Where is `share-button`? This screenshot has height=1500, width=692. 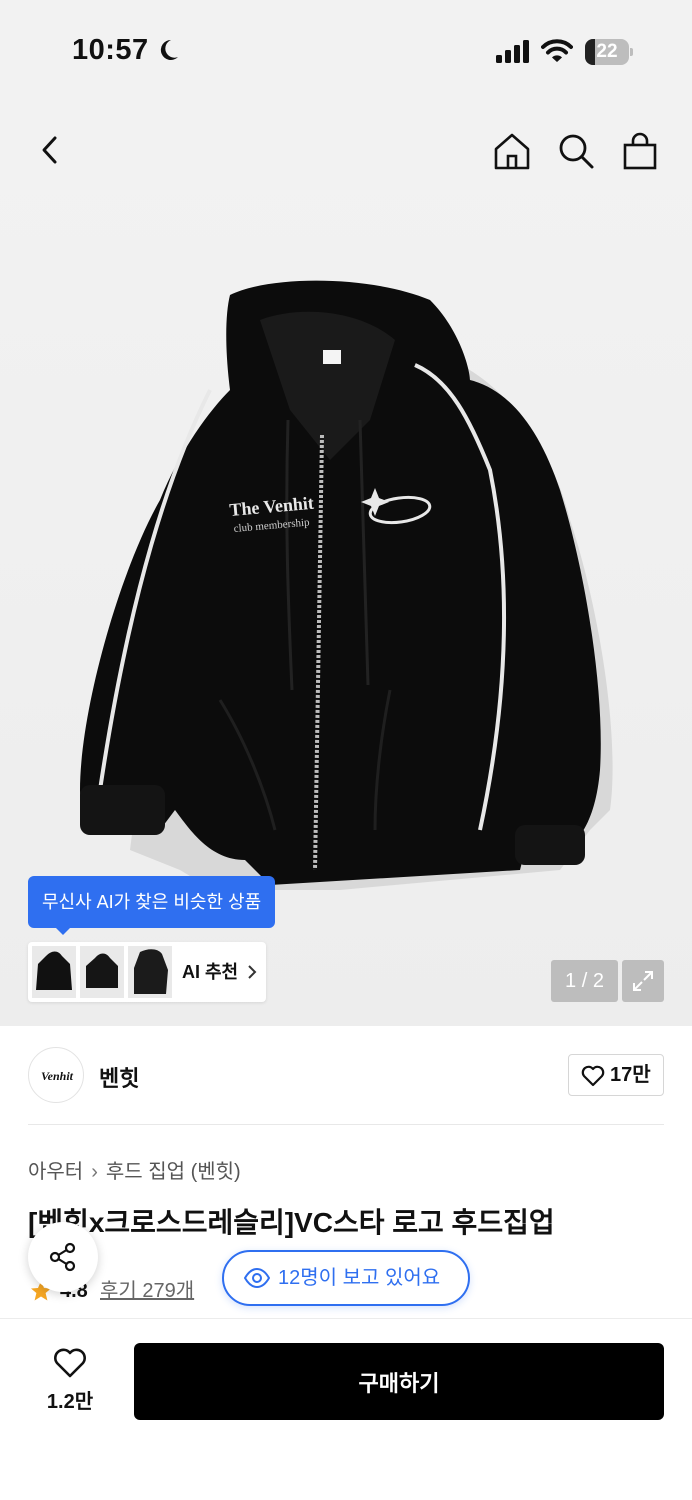
share-button is located at coordinates (63, 1257).